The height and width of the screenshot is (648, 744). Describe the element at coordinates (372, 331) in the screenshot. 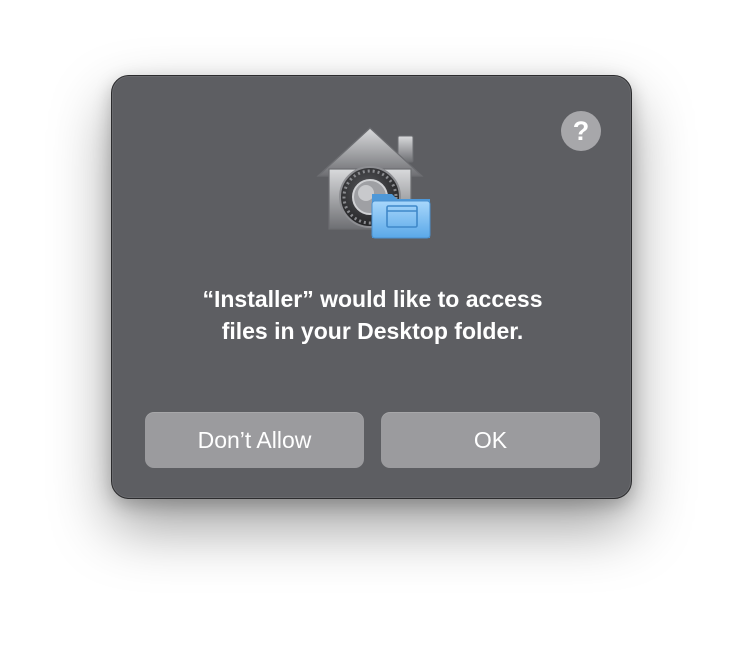

I see `message-line-2: files in your Desktop folder.` at that location.